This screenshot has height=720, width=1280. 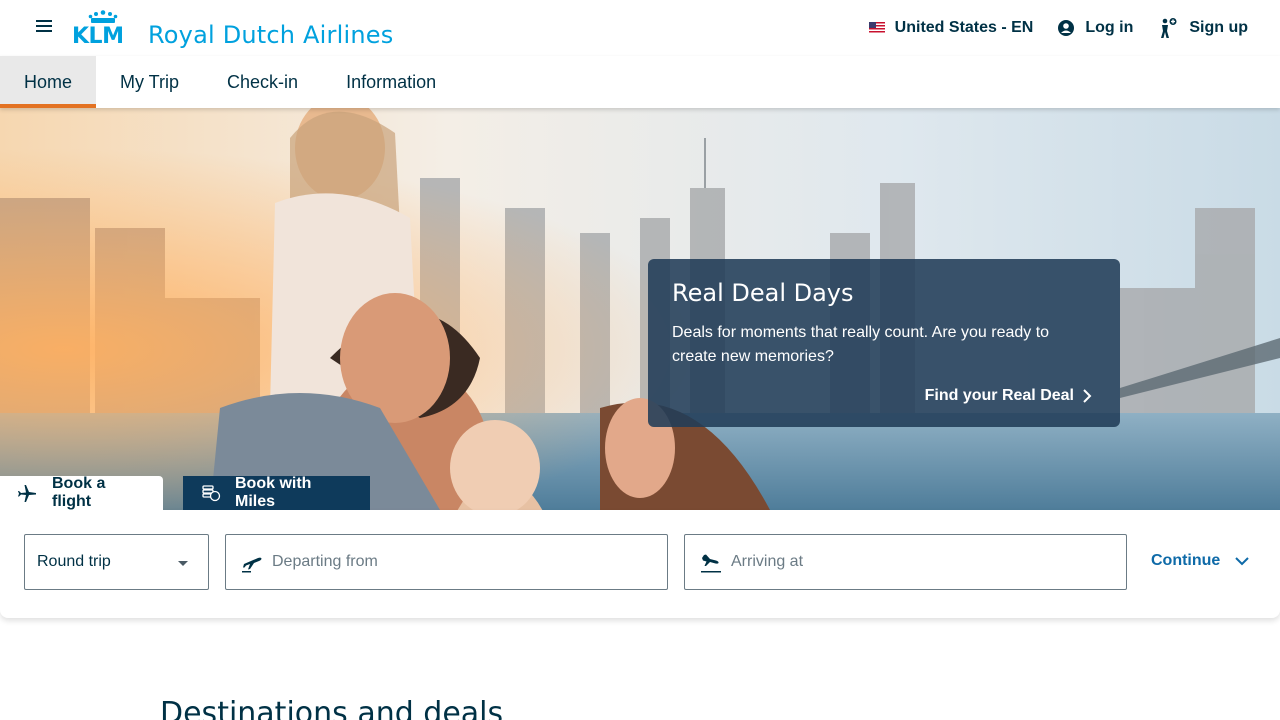 What do you see at coordinates (911, 562) in the screenshot?
I see `arriving-at-input` at bounding box center [911, 562].